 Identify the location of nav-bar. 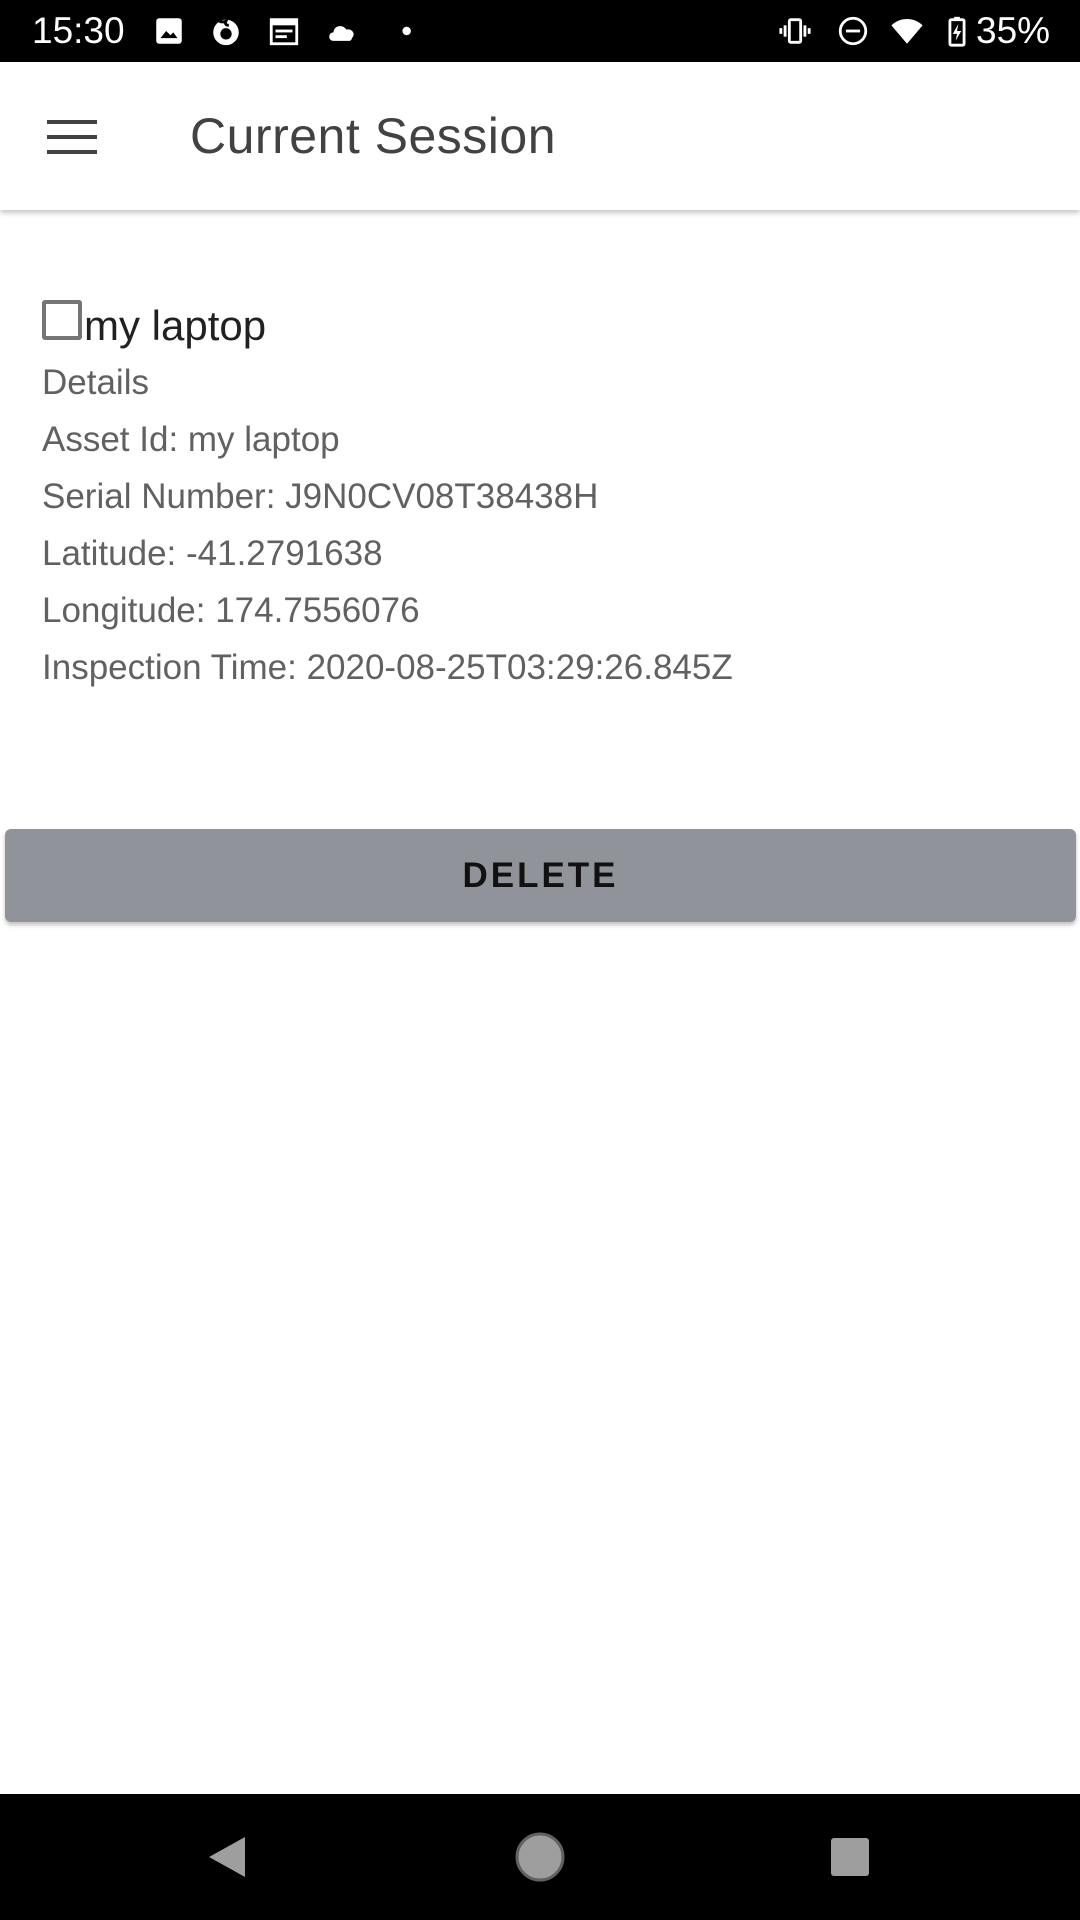
(540, 1857).